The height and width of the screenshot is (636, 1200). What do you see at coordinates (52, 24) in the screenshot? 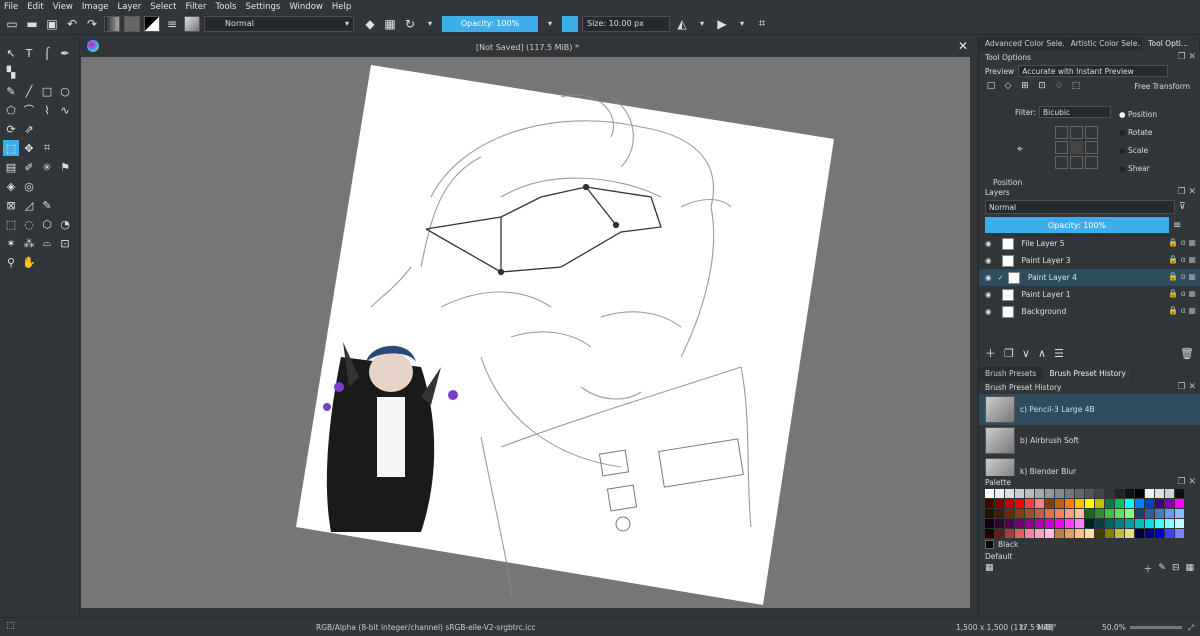
I see `save-icon: ▣` at bounding box center [52, 24].